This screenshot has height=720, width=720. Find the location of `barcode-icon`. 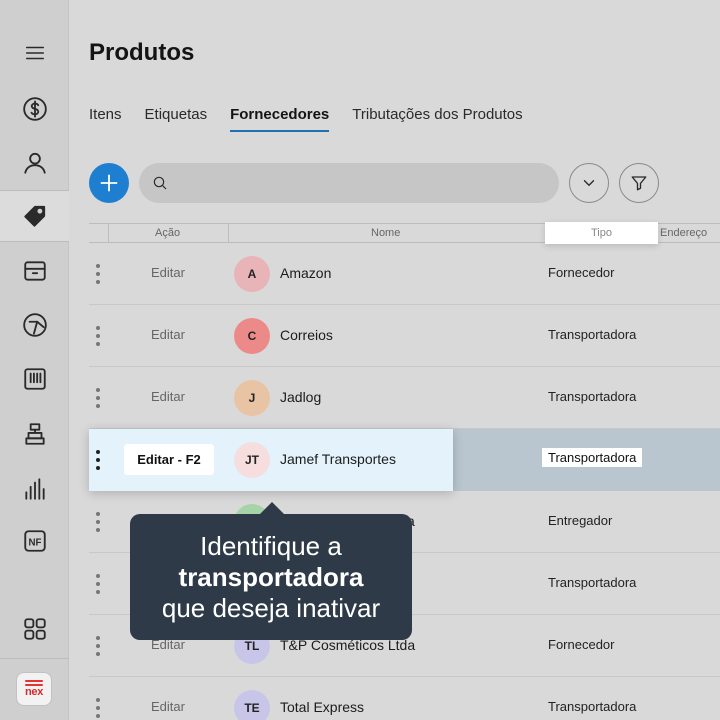

barcode-icon is located at coordinates (34, 379).